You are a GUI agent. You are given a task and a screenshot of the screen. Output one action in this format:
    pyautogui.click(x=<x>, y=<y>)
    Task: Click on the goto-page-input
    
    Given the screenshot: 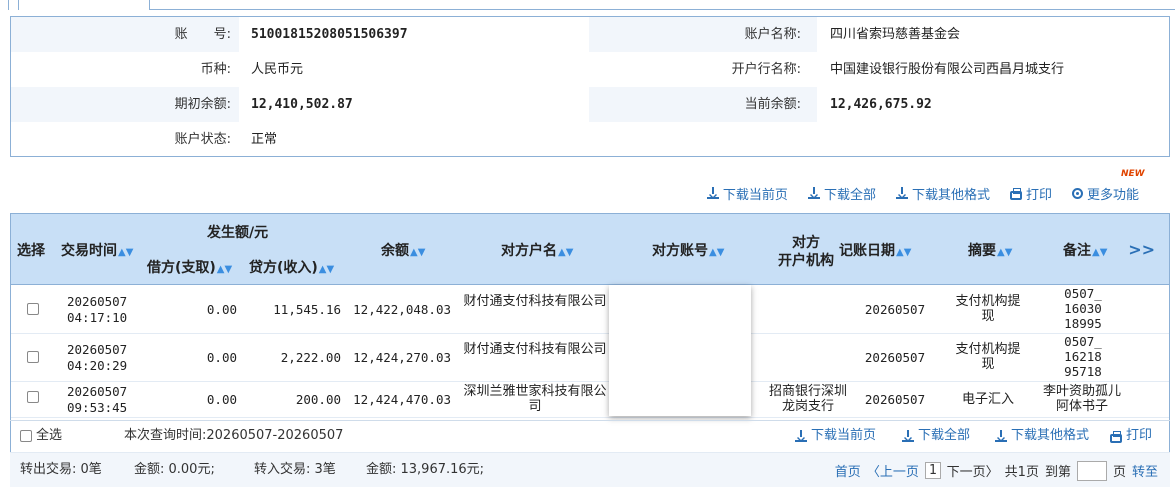 What is the action you would take?
    pyautogui.click(x=1091, y=470)
    